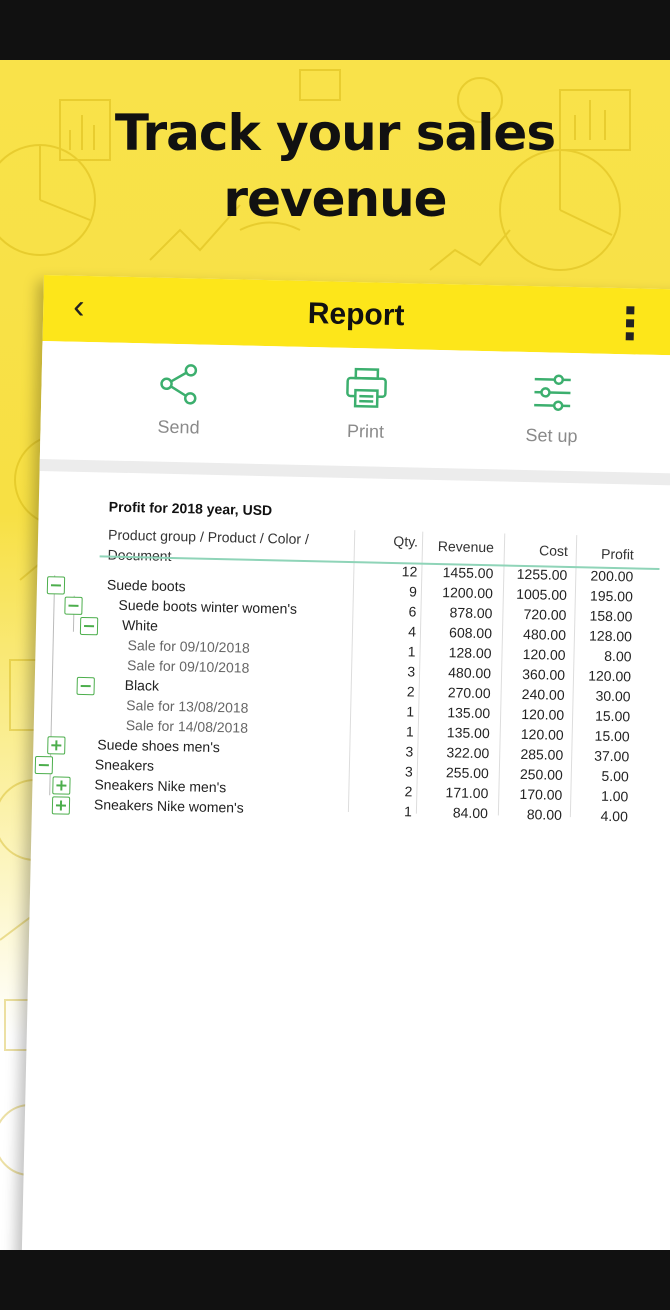 The width and height of the screenshot is (670, 1310). What do you see at coordinates (552, 392) in the screenshot?
I see `sliders-icon` at bounding box center [552, 392].